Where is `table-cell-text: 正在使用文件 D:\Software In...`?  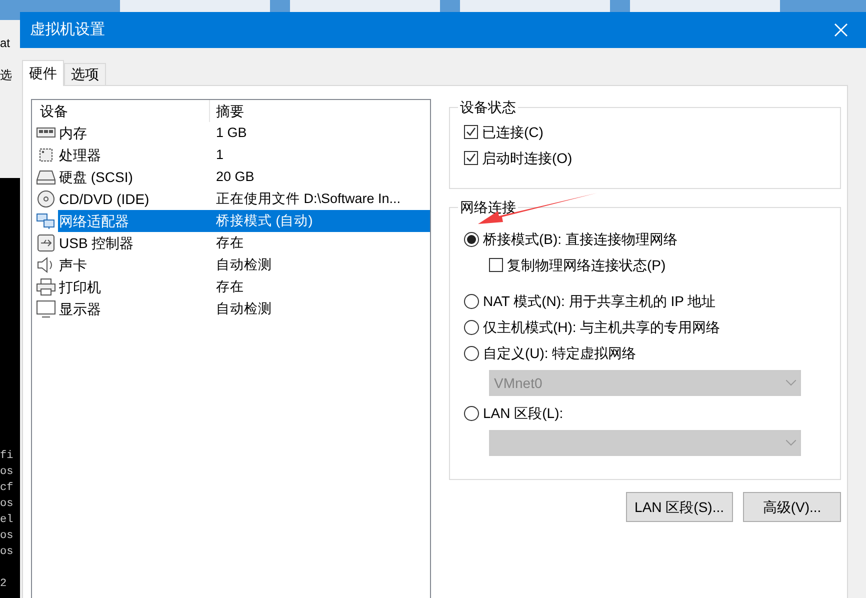
table-cell-text: 正在使用文件 D:\Software In... is located at coordinates (308, 199).